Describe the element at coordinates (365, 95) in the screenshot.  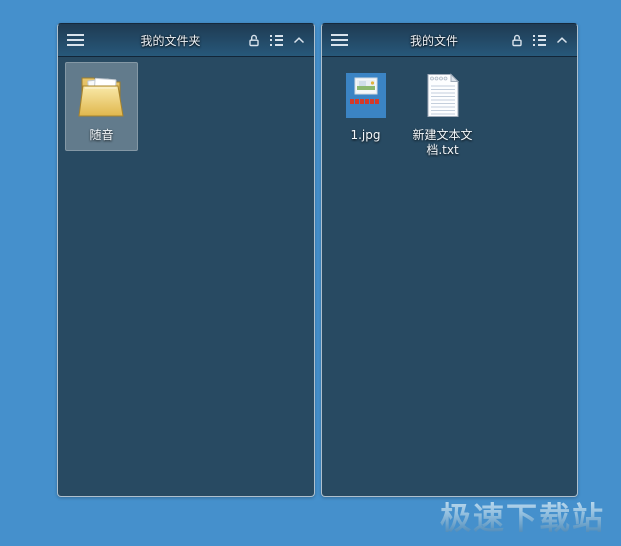
I see `image-thumbnail-icon` at that location.